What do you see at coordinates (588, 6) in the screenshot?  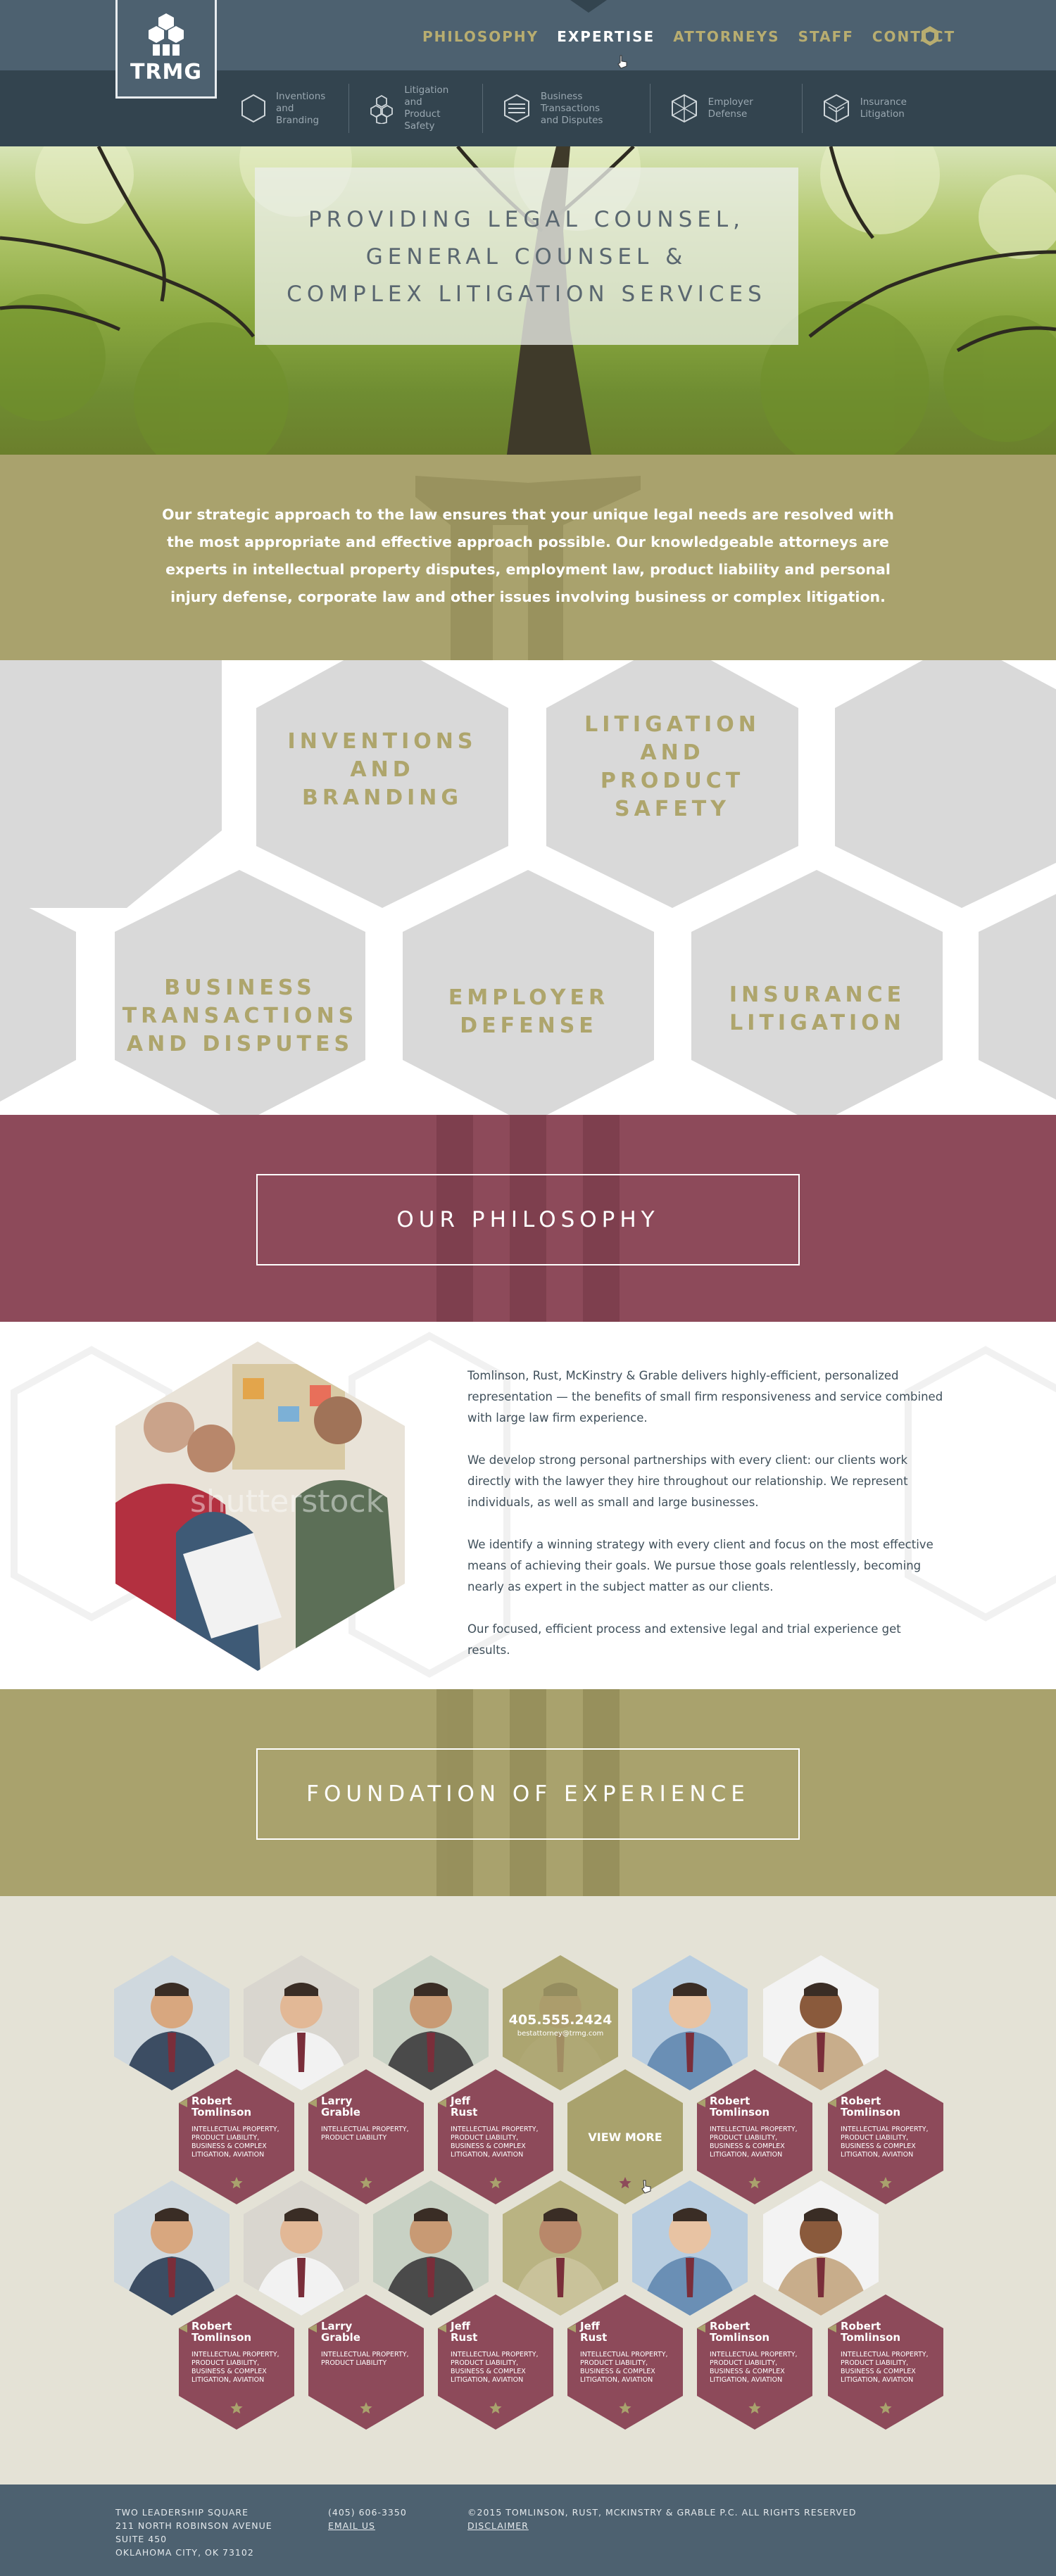 I see `nav-notch` at bounding box center [588, 6].